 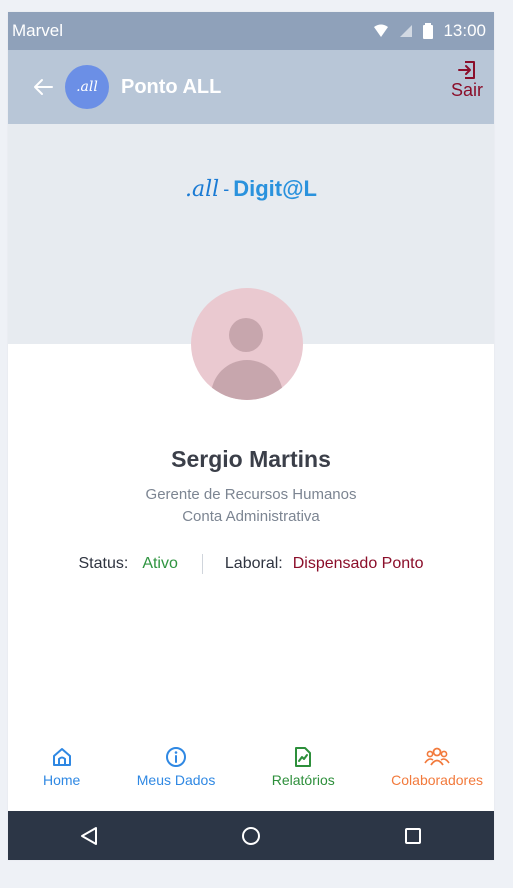 What do you see at coordinates (275, 188) in the screenshot?
I see `brand-digital-text: Digit@L` at bounding box center [275, 188].